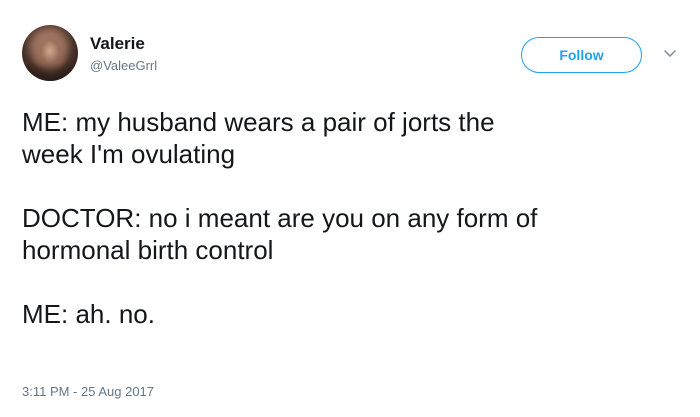  What do you see at coordinates (148, 250) in the screenshot?
I see `tweet-line: hormonal birth control` at bounding box center [148, 250].